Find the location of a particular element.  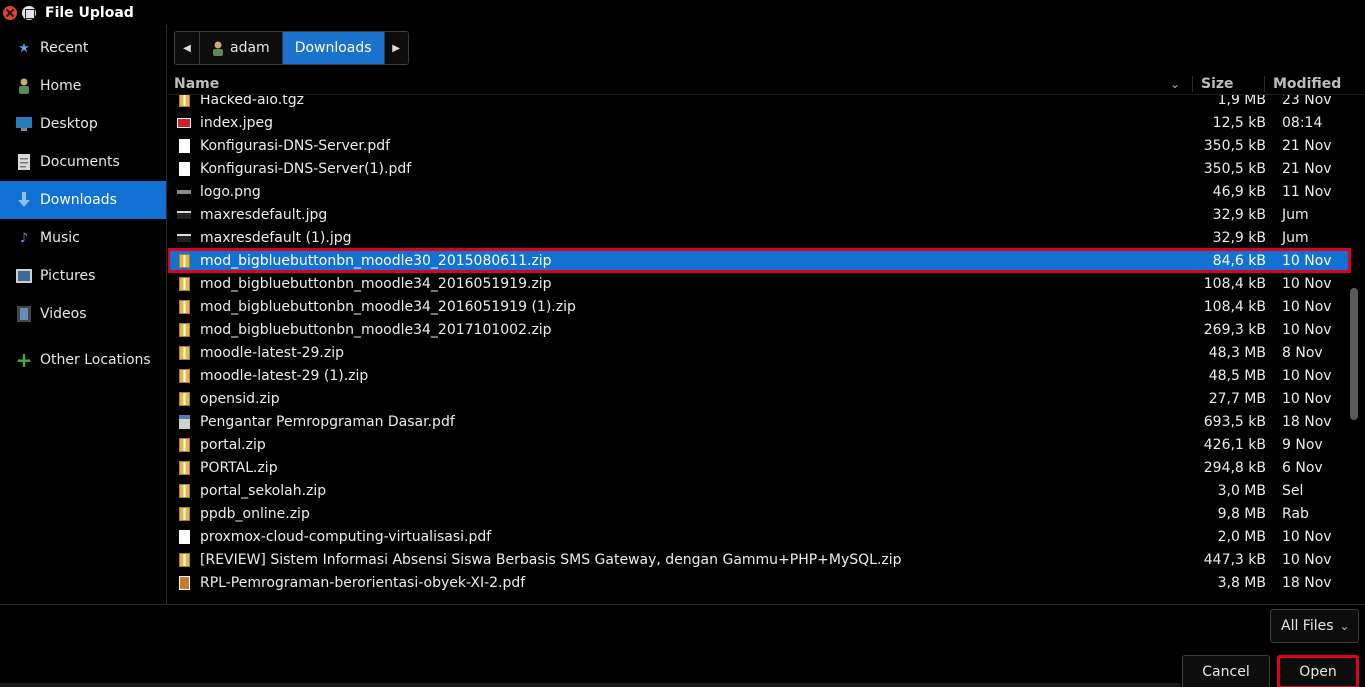

star-icon: ★ is located at coordinates (24, 48).